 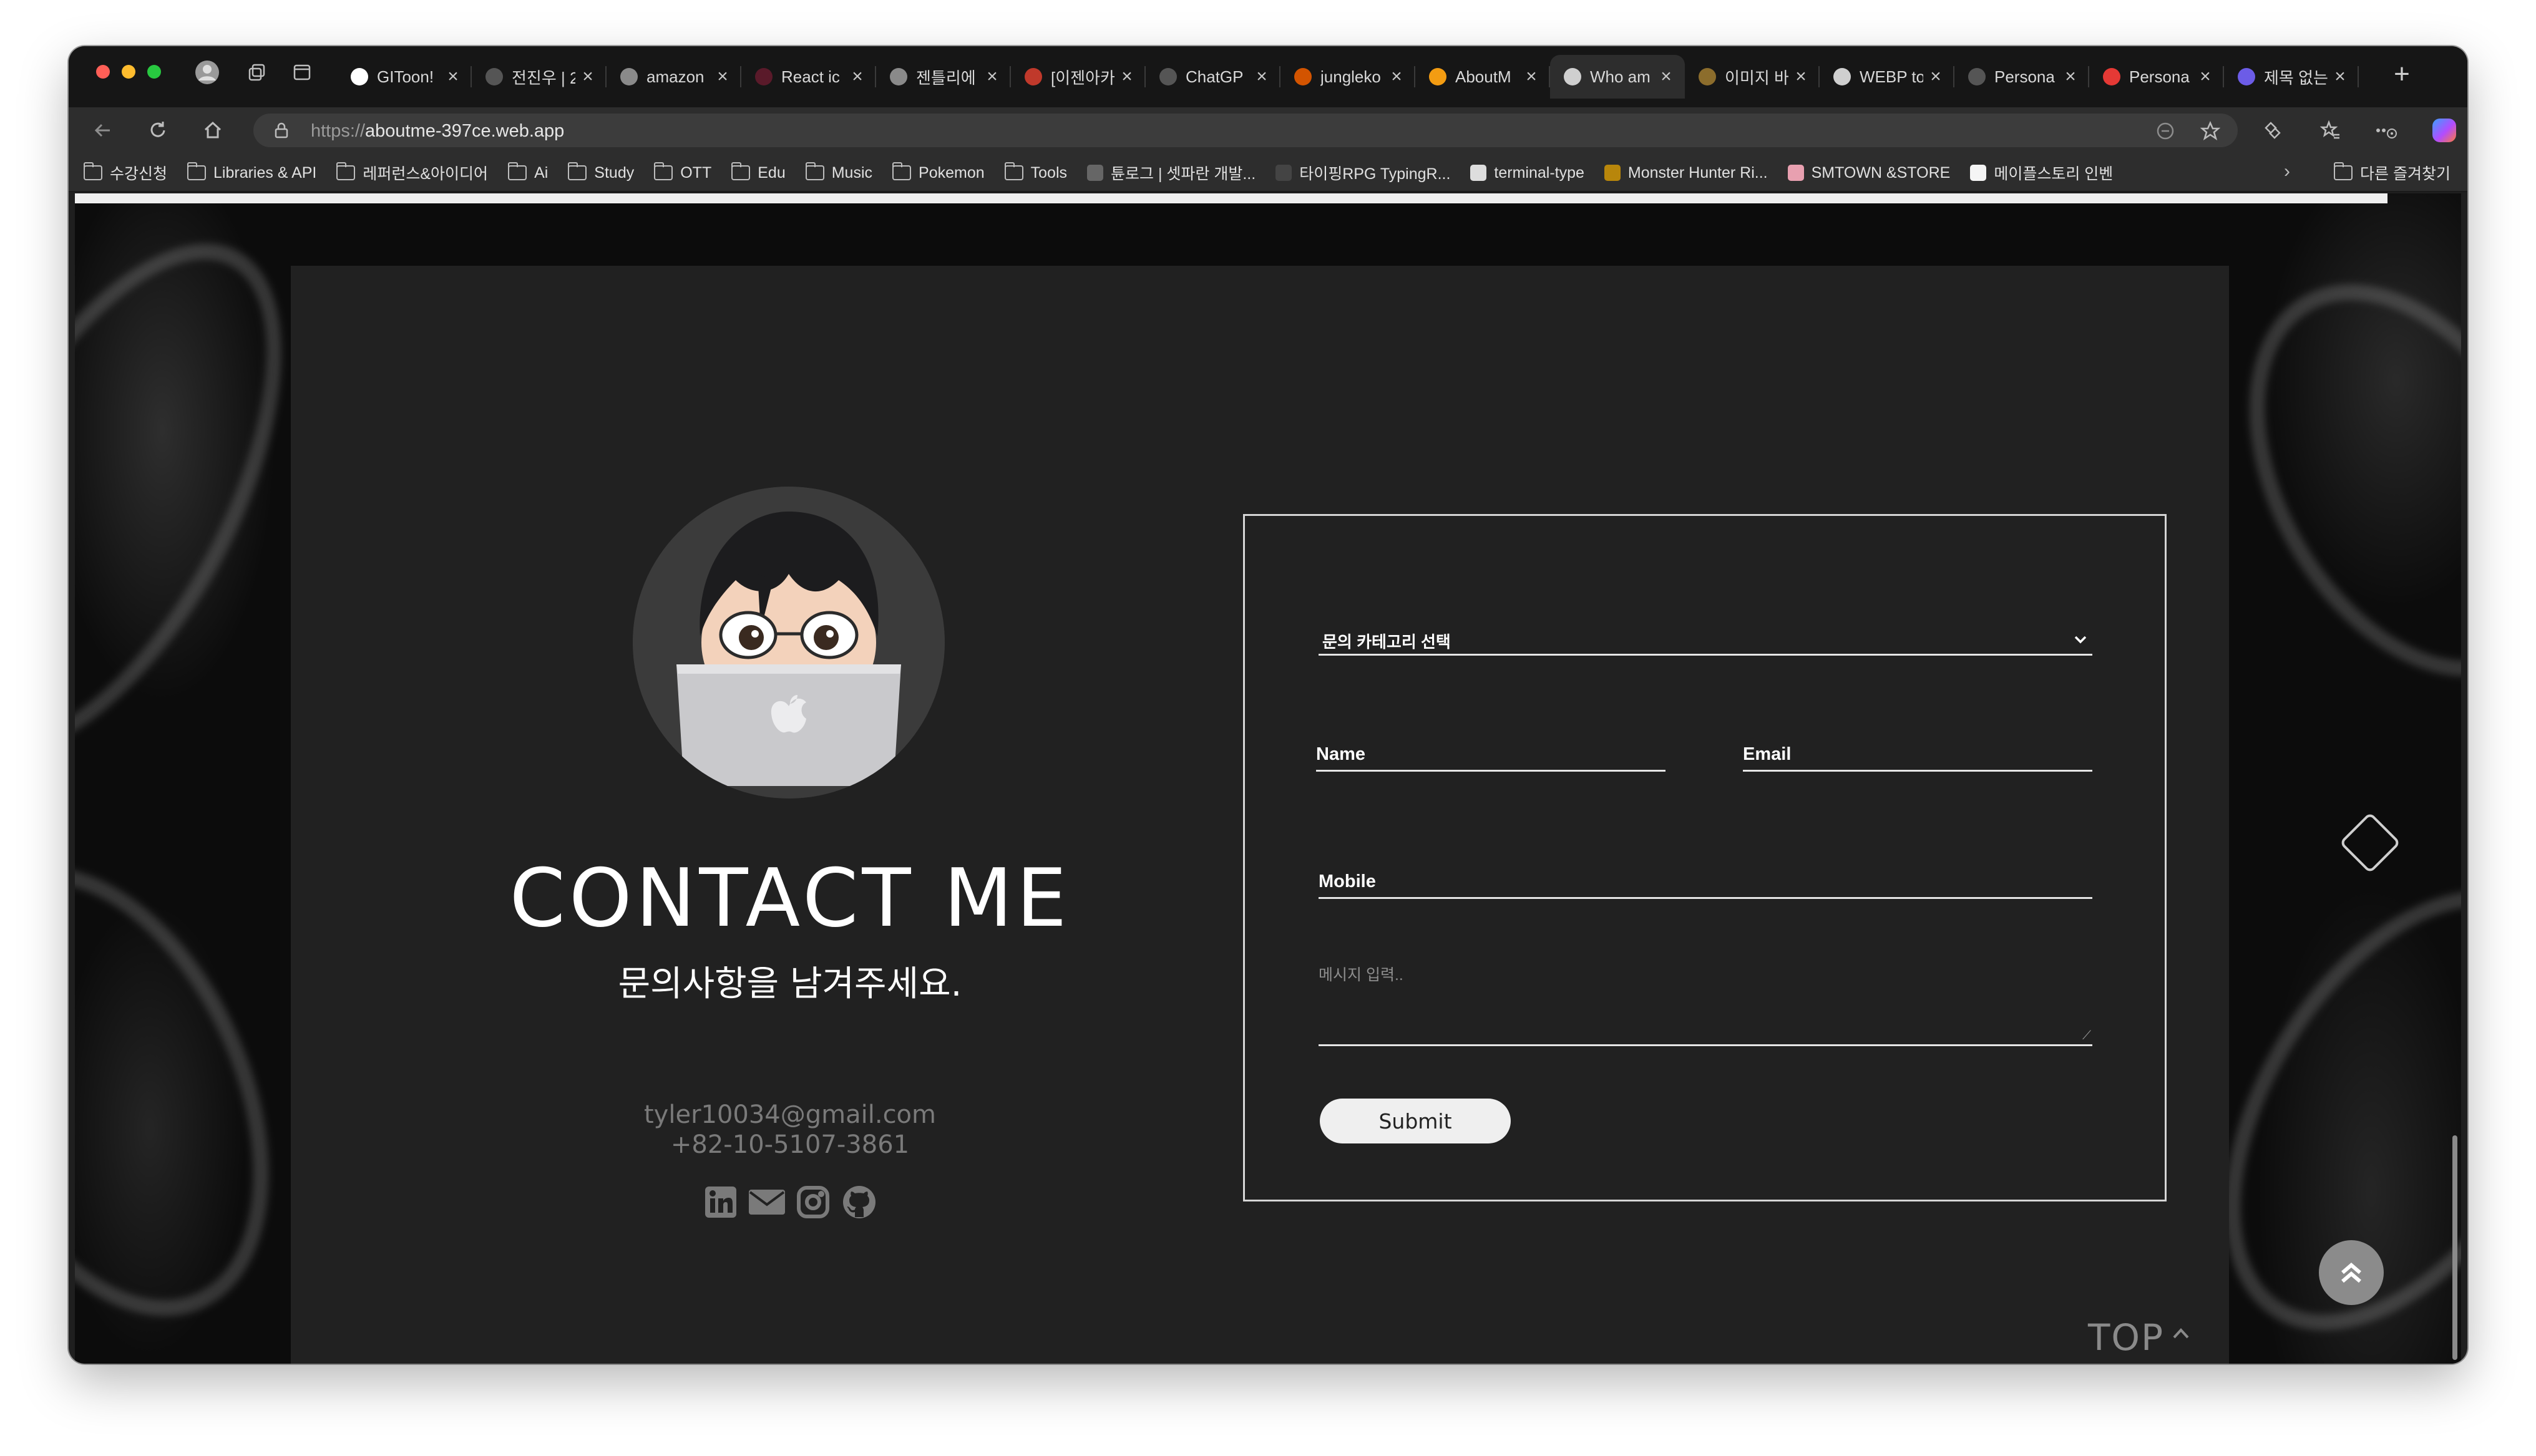 What do you see at coordinates (2351, 1273) in the screenshot?
I see `scroll-to-top-button` at bounding box center [2351, 1273].